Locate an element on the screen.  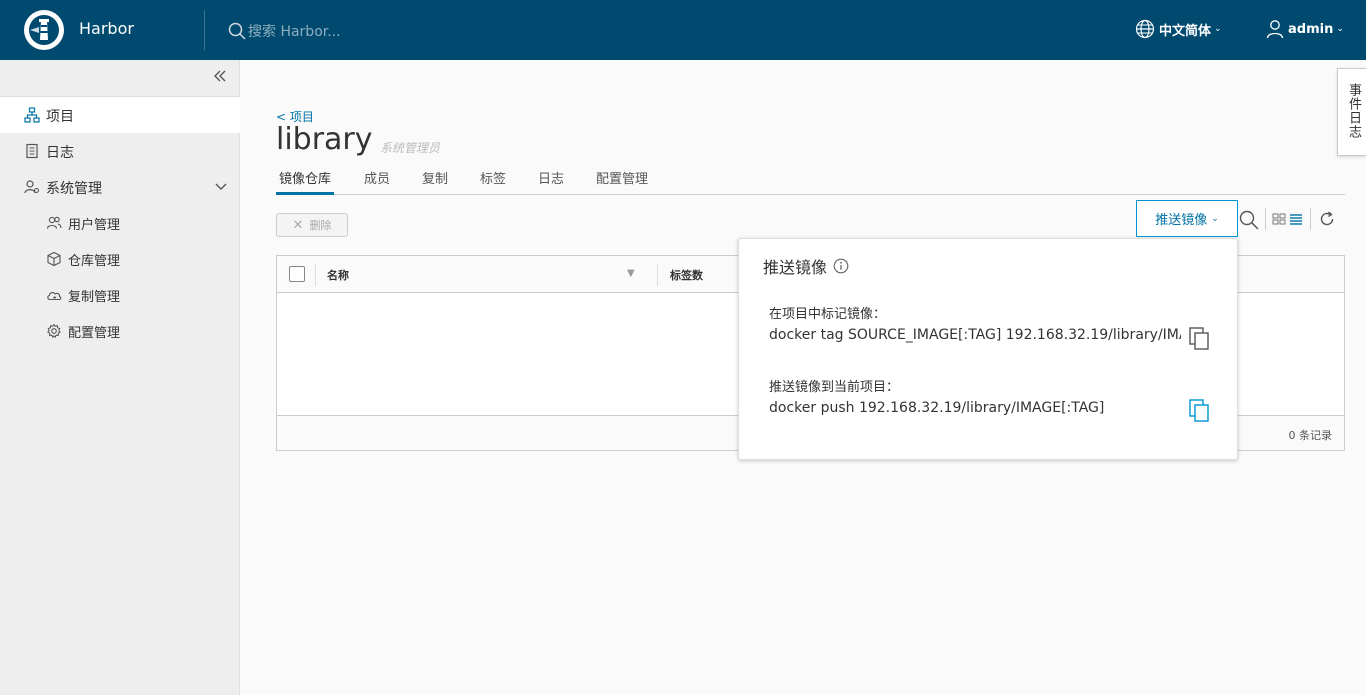
refresh-icon is located at coordinates (1327, 219).